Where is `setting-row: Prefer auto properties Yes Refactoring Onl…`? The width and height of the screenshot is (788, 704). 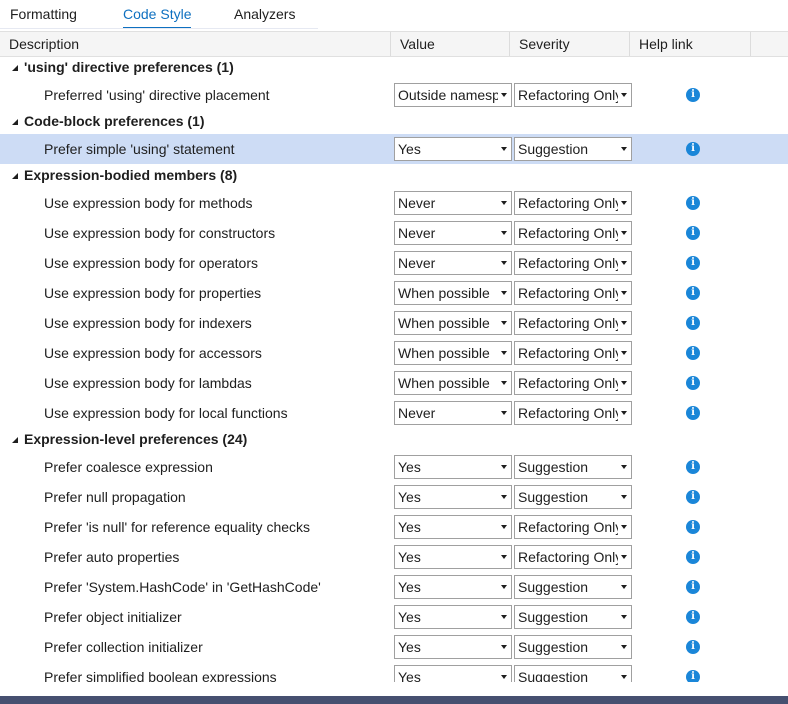 setting-row: Prefer auto properties Yes Refactoring Onl… is located at coordinates (394, 557).